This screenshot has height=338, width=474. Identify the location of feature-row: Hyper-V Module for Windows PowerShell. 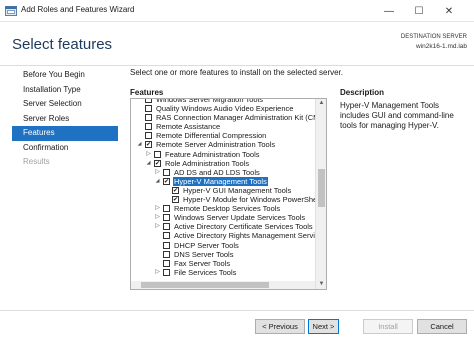
(226, 199).